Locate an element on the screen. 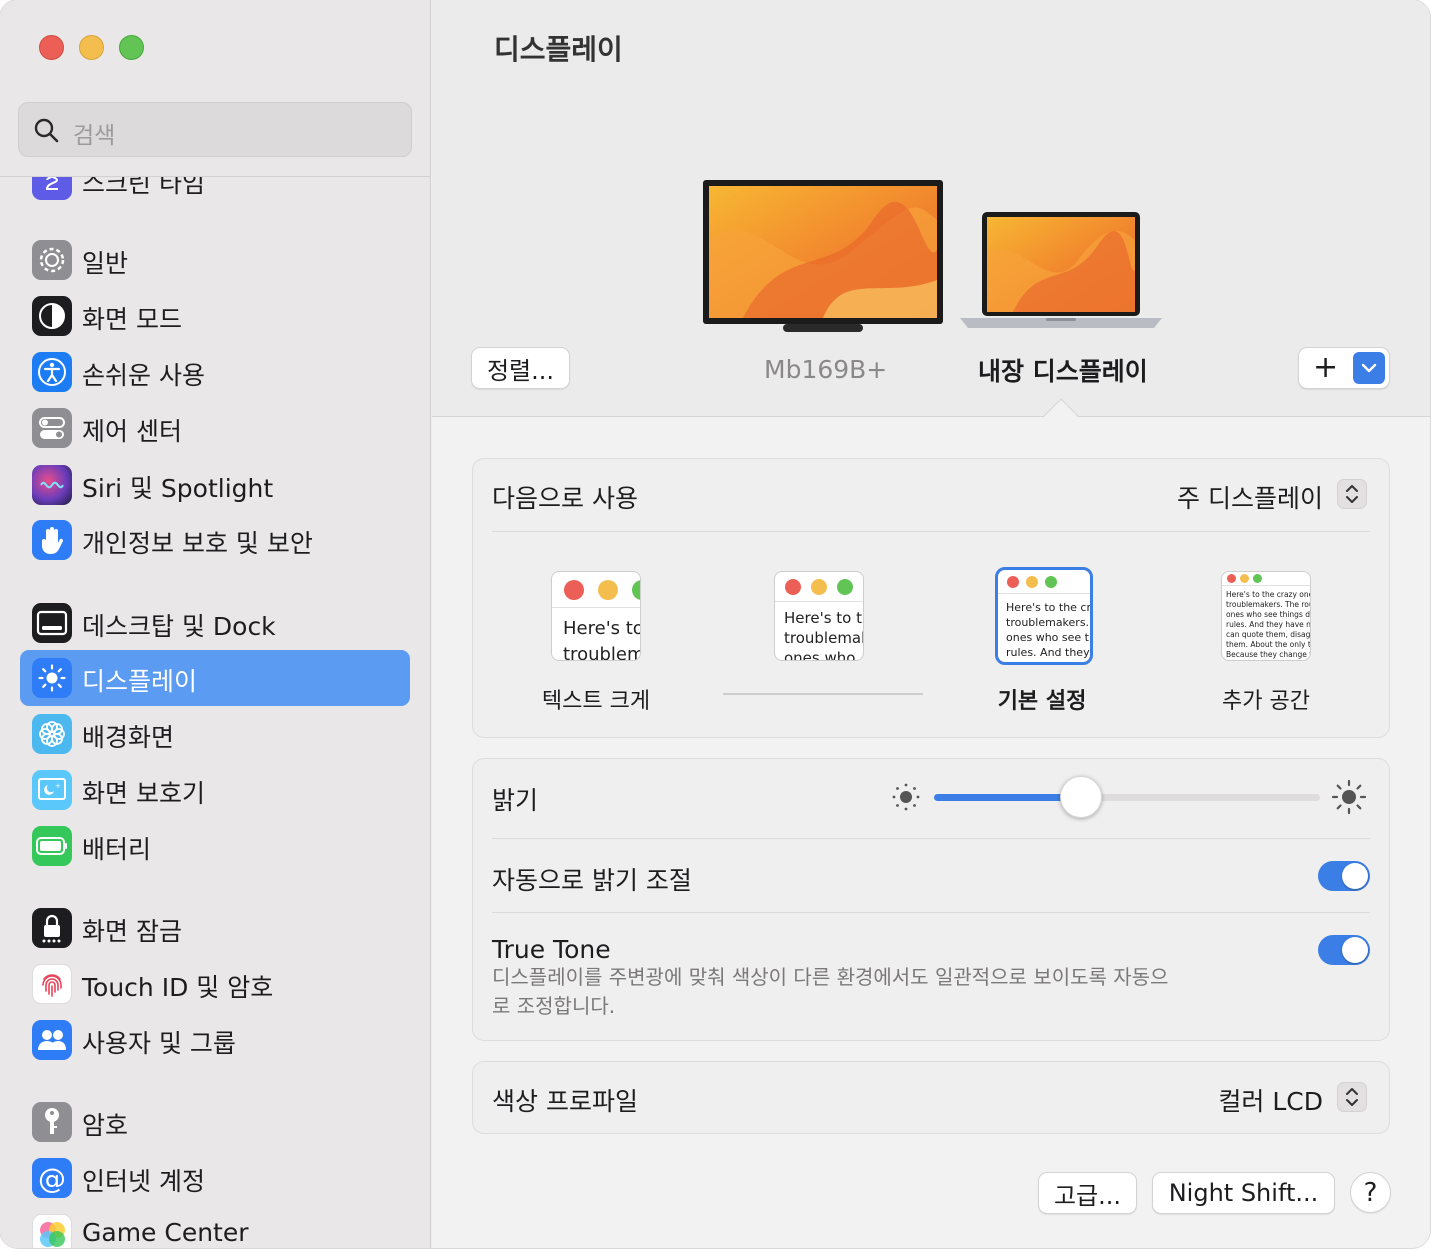 The width and height of the screenshot is (1444, 1260). sidebar-item-game-center: Game Center is located at coordinates (215, 1227).